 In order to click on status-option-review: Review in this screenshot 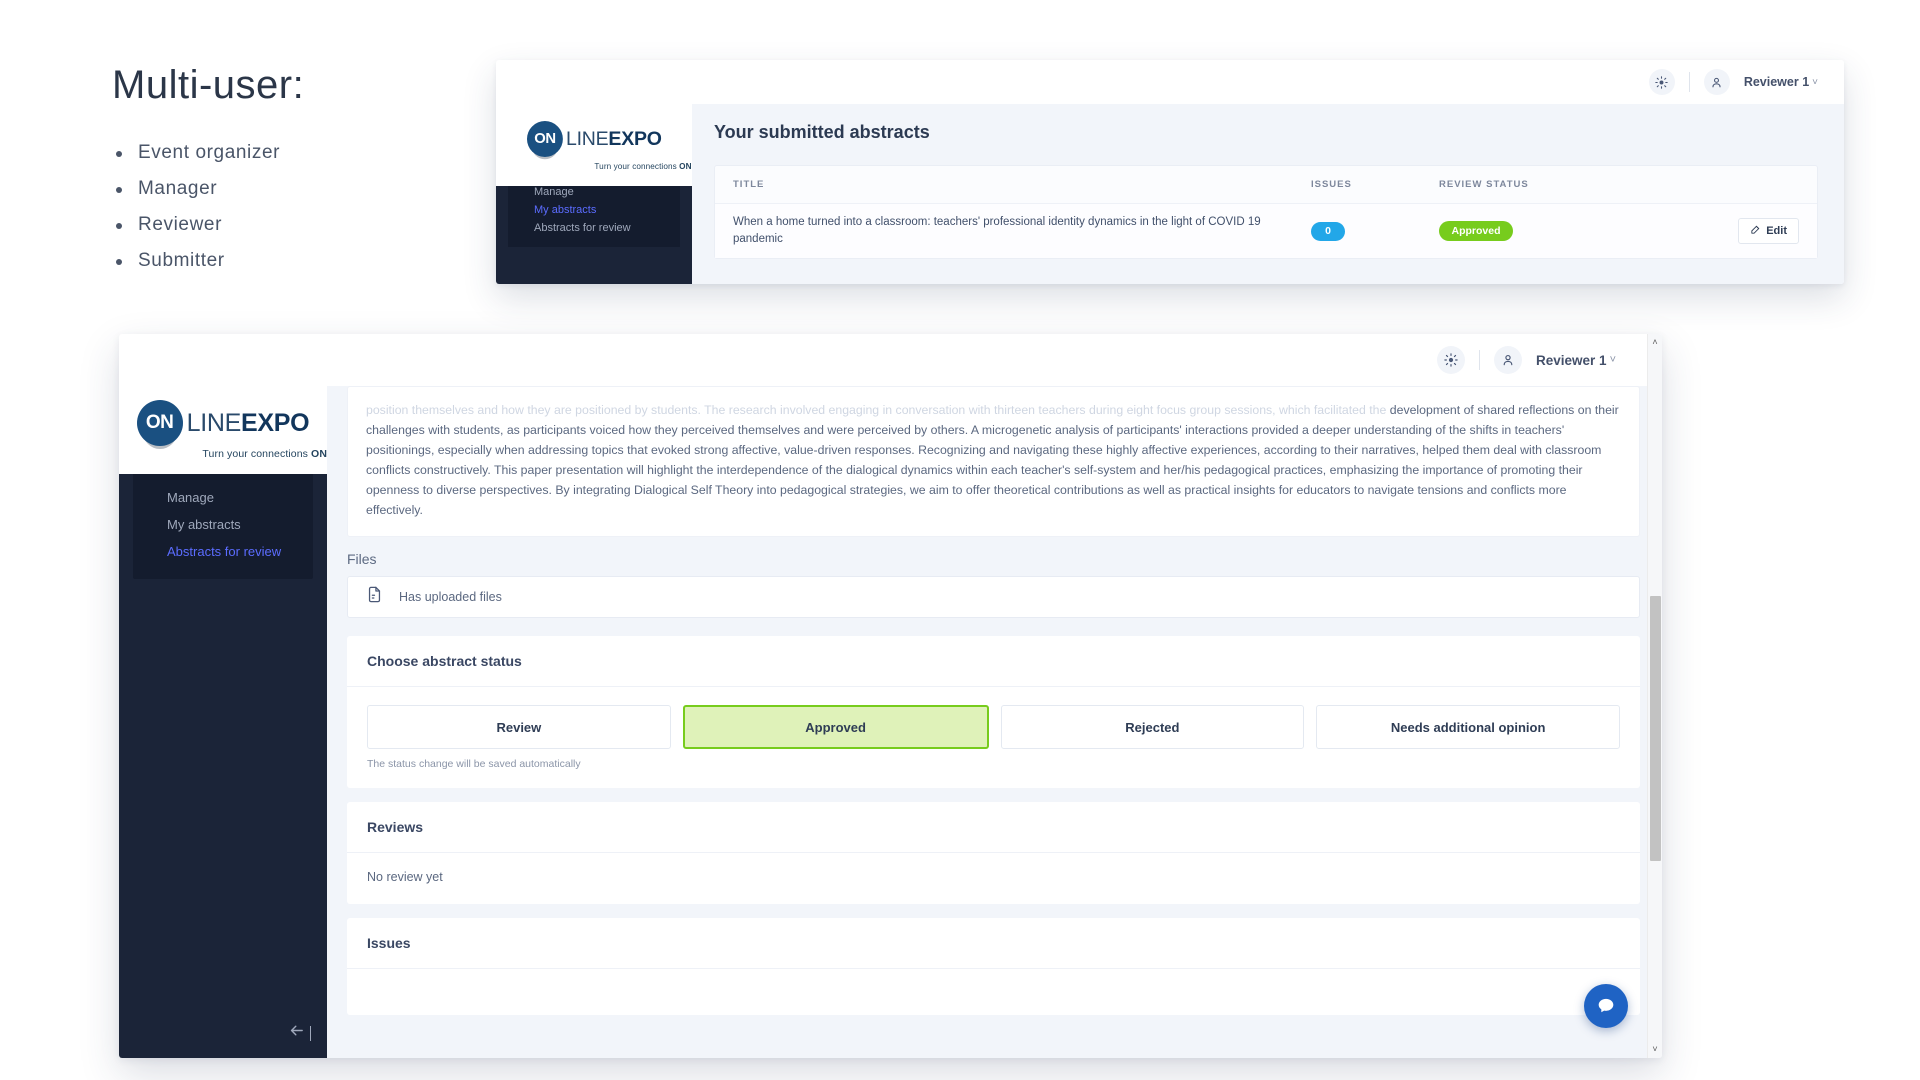, I will do `click(519, 727)`.